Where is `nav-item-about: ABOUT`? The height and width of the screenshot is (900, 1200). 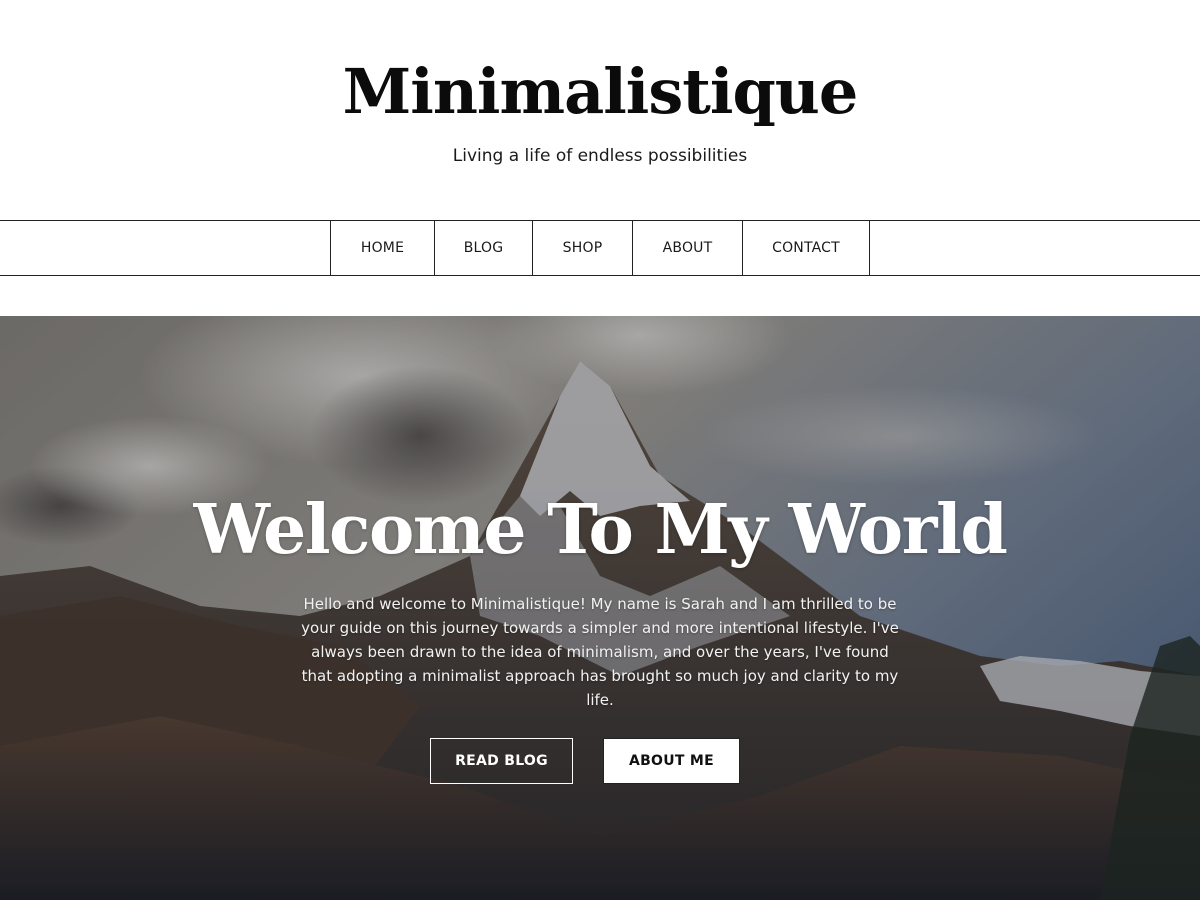 nav-item-about: ABOUT is located at coordinates (688, 248).